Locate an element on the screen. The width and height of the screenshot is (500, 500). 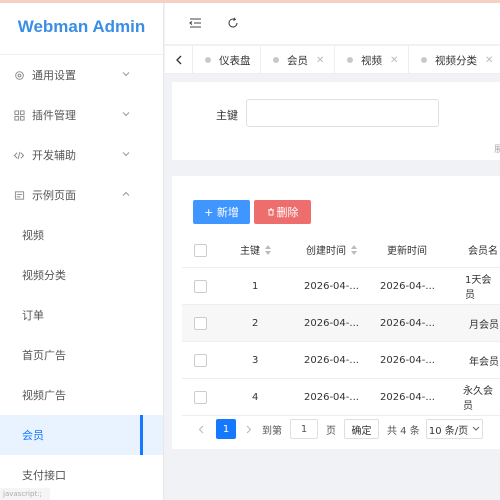
app-logo: Webman Admin is located at coordinates (81, 27).